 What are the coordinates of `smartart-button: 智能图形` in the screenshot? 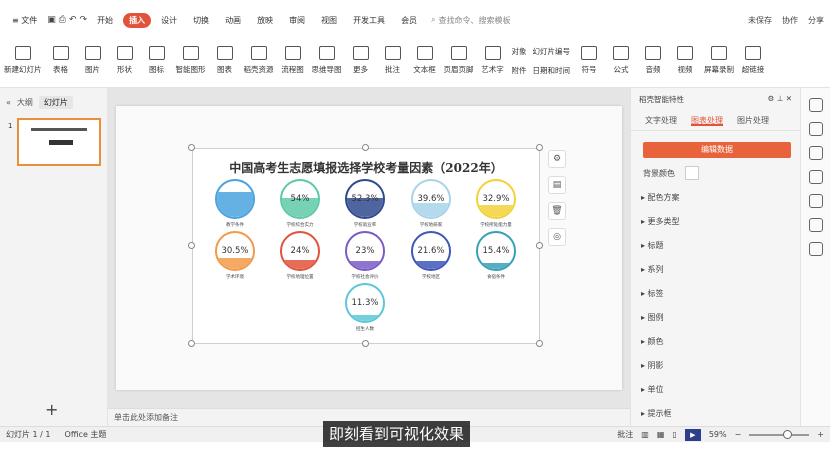 It's located at (191, 60).